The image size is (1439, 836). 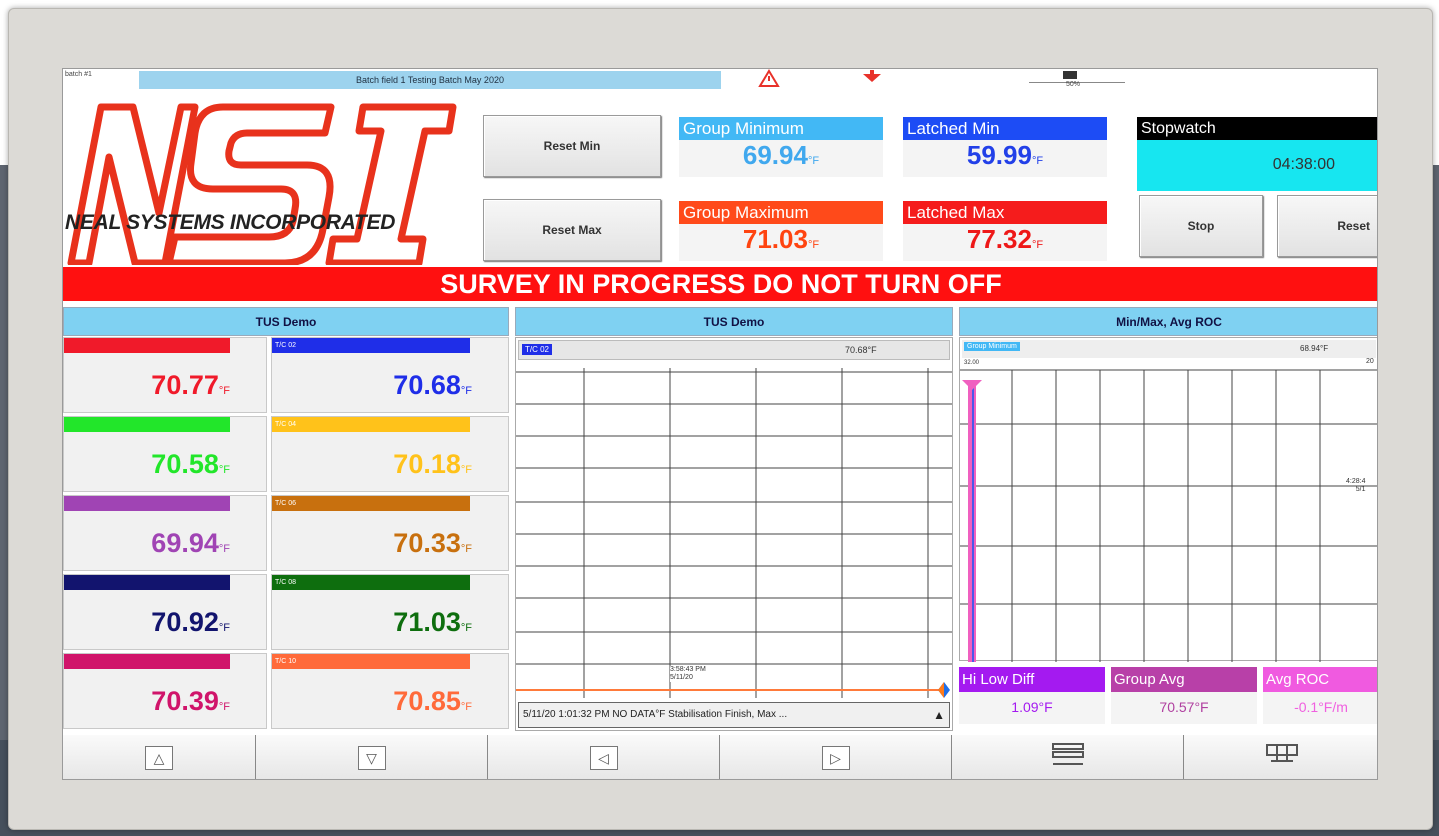 What do you see at coordinates (1168, 499) in the screenshot?
I see `minmax-chart-panel: Group Minimum 68.94°F 32.00 20 4:28:4 5/1` at bounding box center [1168, 499].